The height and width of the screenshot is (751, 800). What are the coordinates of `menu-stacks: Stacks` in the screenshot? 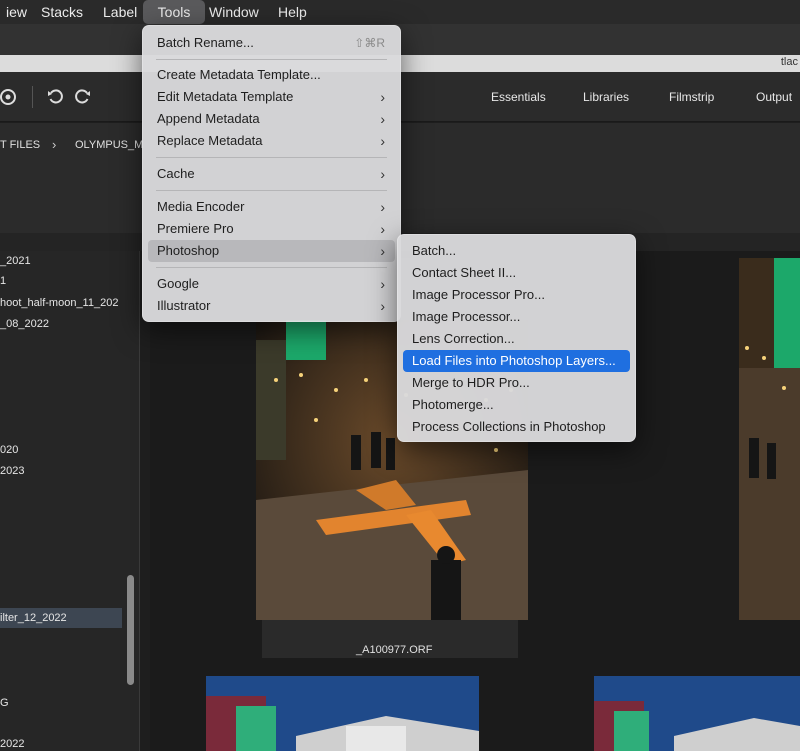 It's located at (62, 12).